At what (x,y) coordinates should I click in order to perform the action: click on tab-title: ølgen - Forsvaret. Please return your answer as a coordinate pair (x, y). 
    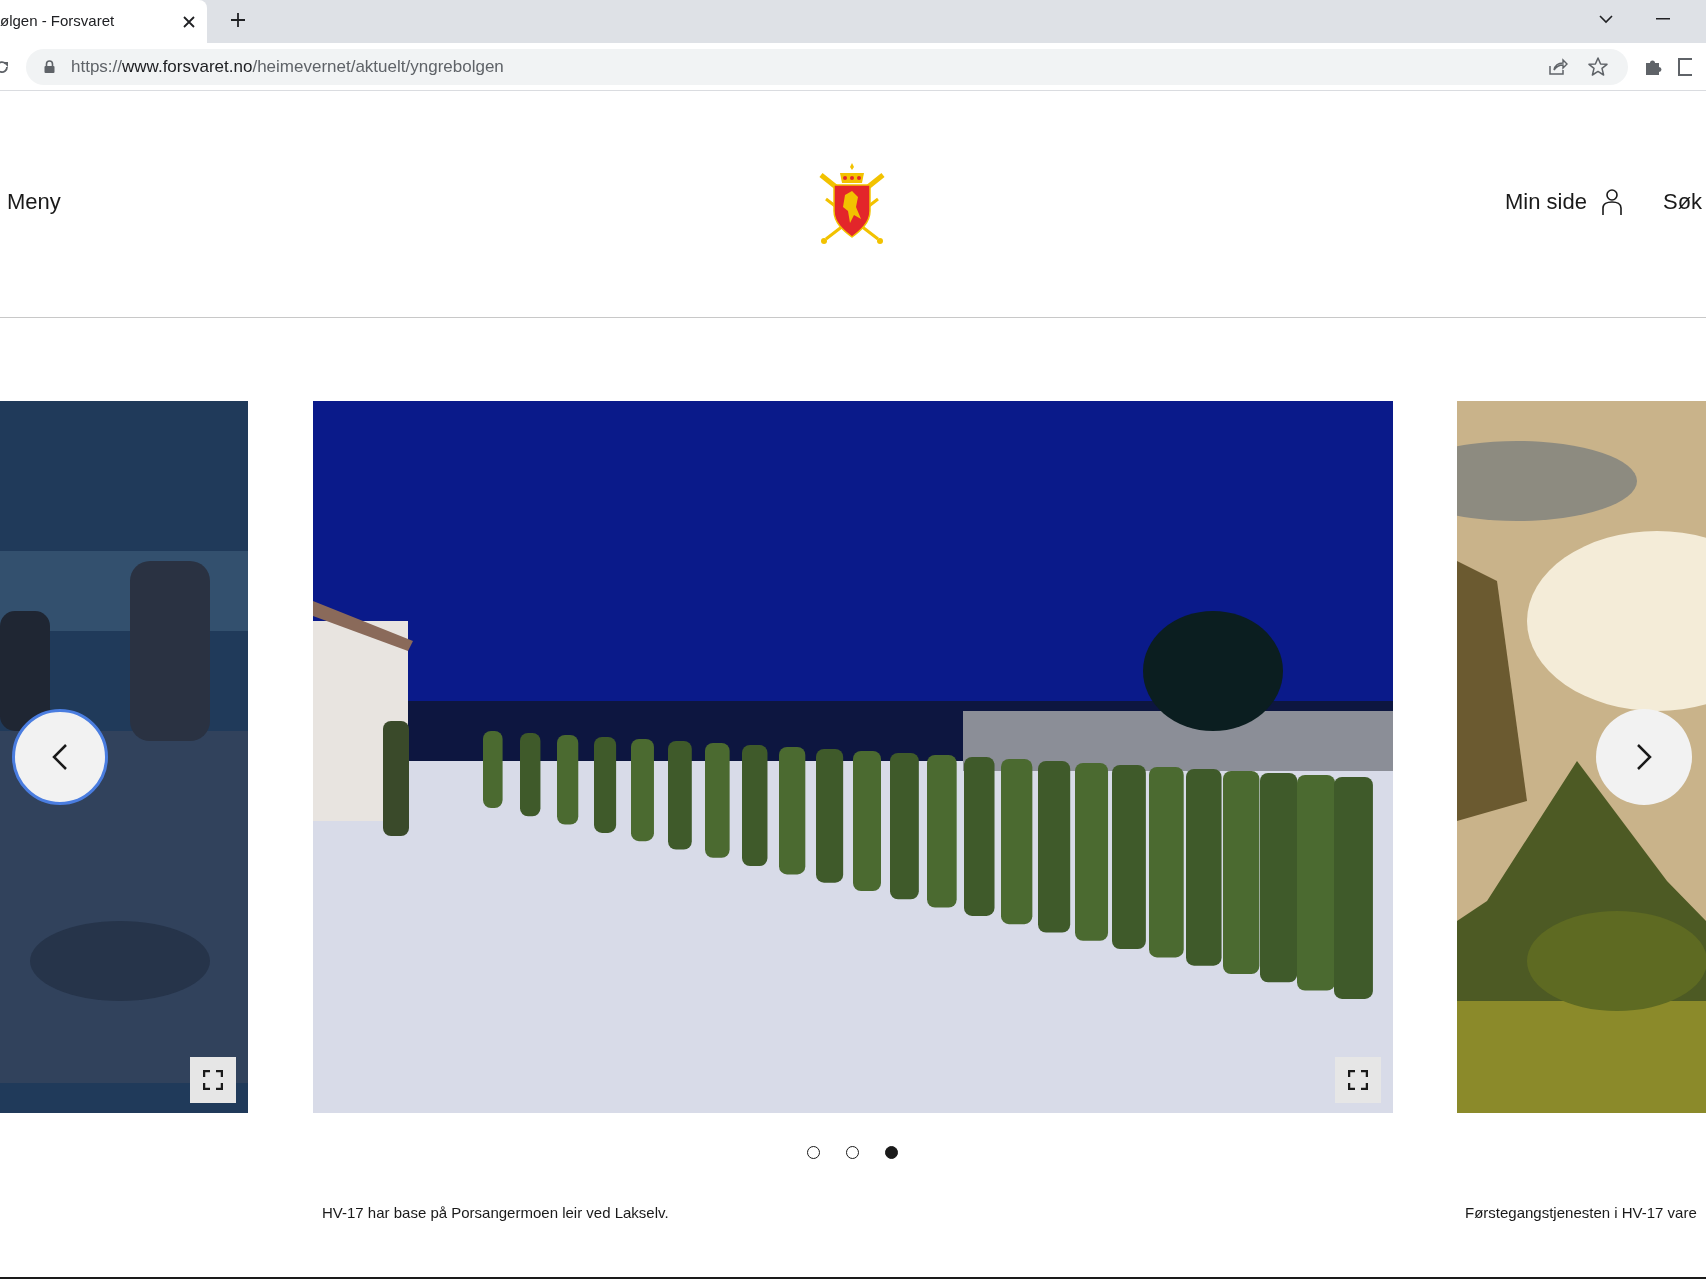
    Looking at the image, I should click on (57, 21).